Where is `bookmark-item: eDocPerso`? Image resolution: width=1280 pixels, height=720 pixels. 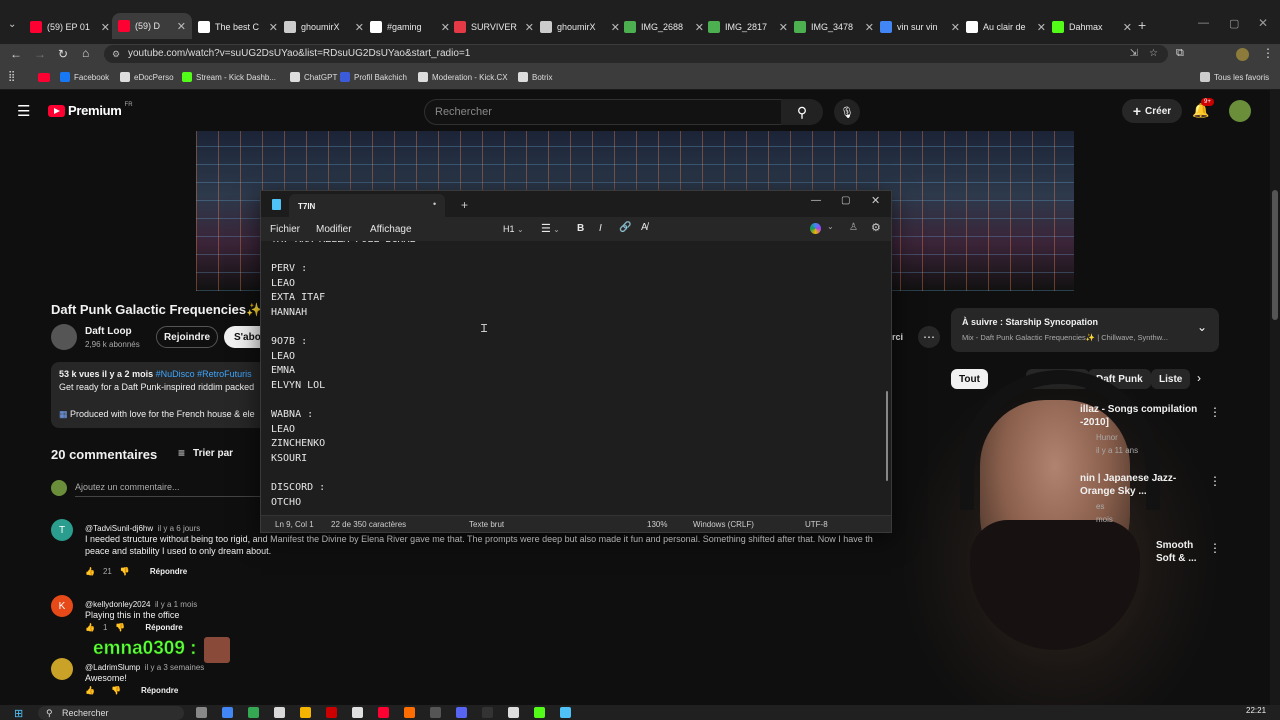 bookmark-item: eDocPerso is located at coordinates (147, 77).